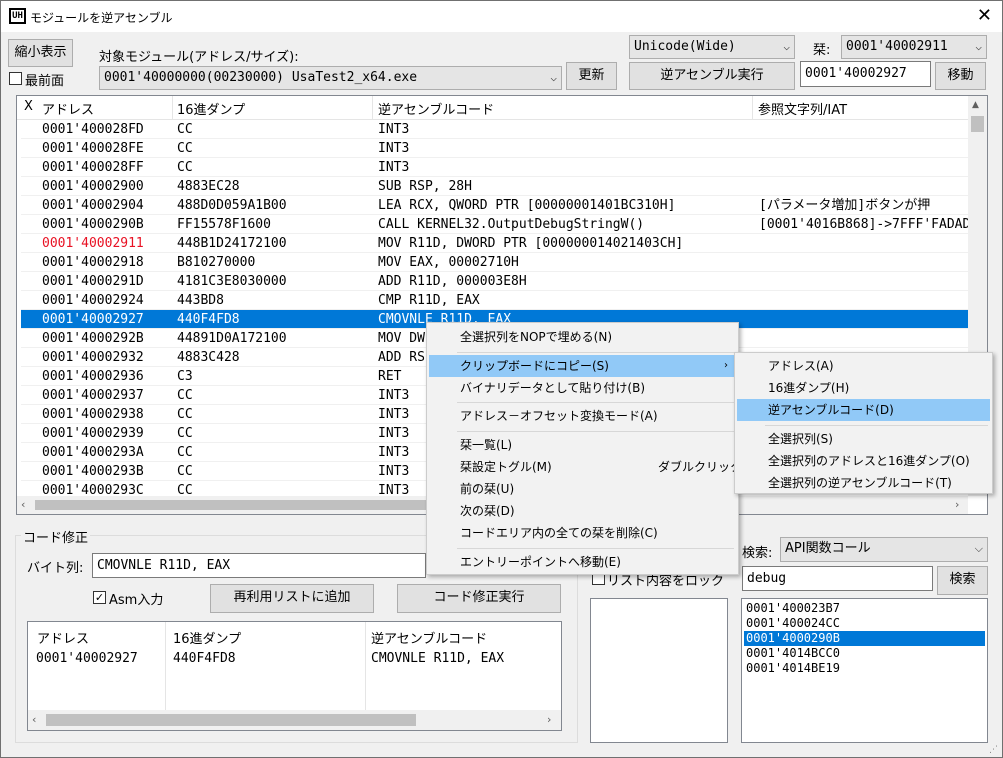  What do you see at coordinates (40, 53) in the screenshot?
I see `shrink-button: 縮小表示` at bounding box center [40, 53].